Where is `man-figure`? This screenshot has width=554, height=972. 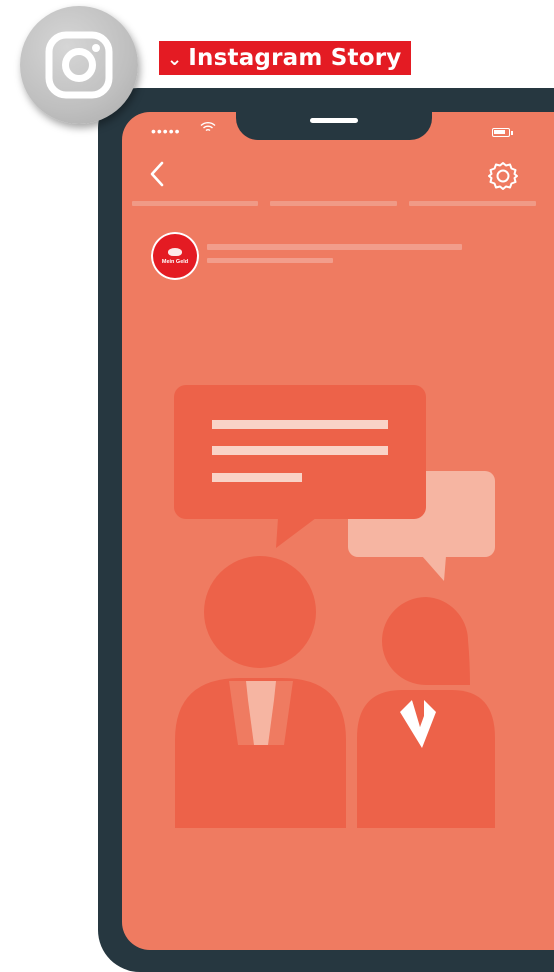 man-figure is located at coordinates (260, 692).